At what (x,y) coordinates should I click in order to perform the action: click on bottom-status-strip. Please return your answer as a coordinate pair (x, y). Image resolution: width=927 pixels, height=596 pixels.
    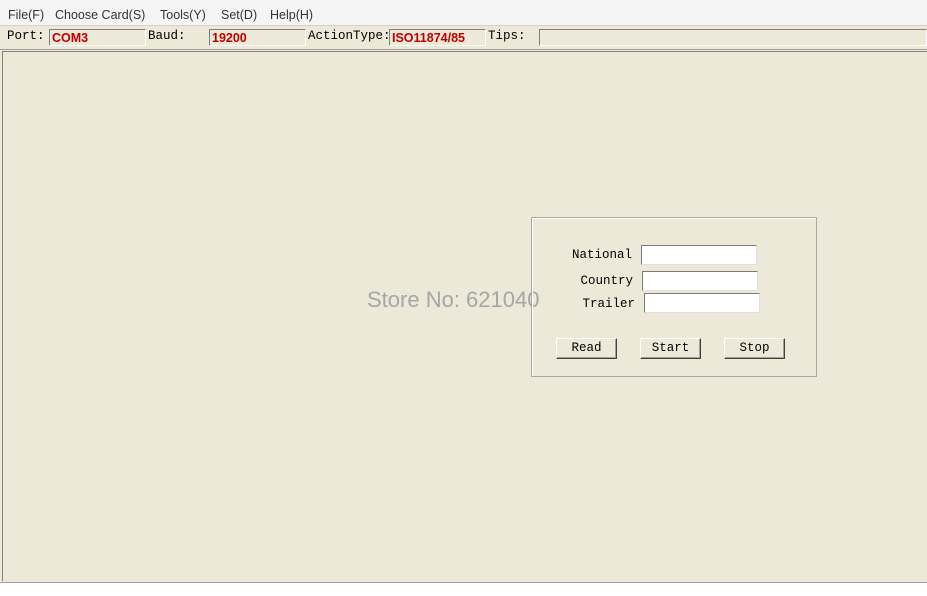
    Looking at the image, I should click on (463, 589).